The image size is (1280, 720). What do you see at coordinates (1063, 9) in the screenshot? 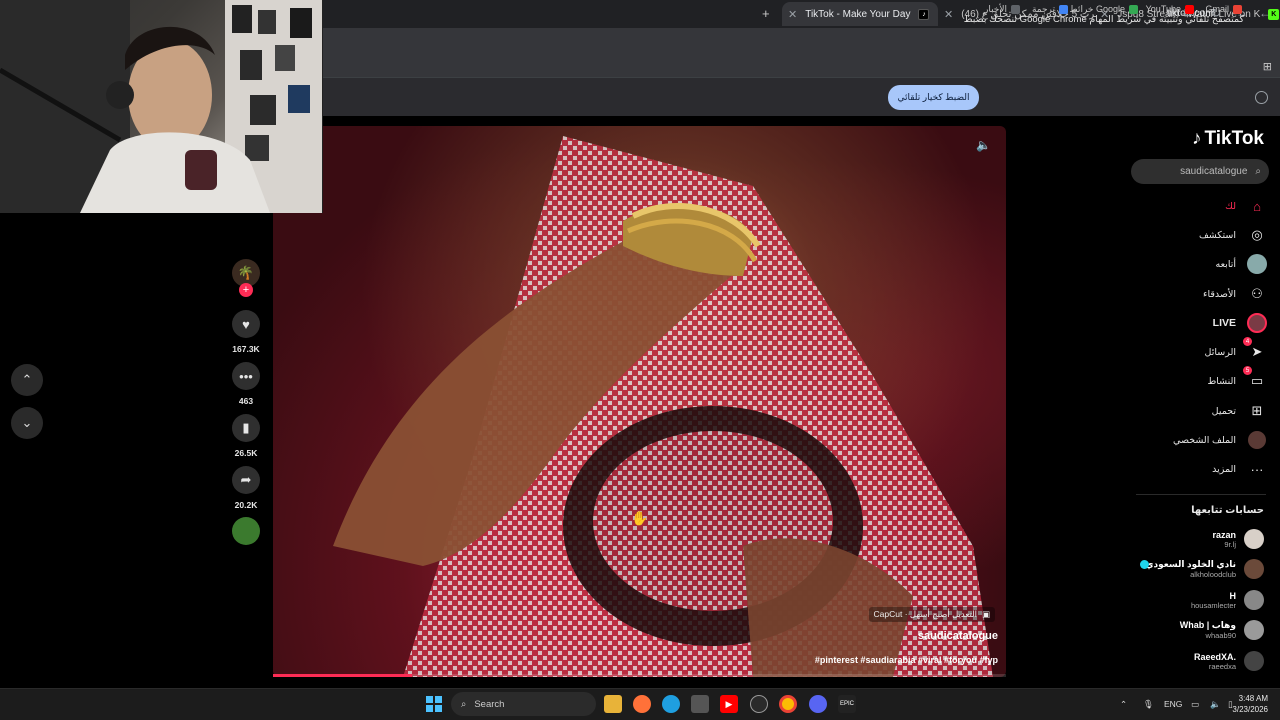
I see `translate-icon` at bounding box center [1063, 9].